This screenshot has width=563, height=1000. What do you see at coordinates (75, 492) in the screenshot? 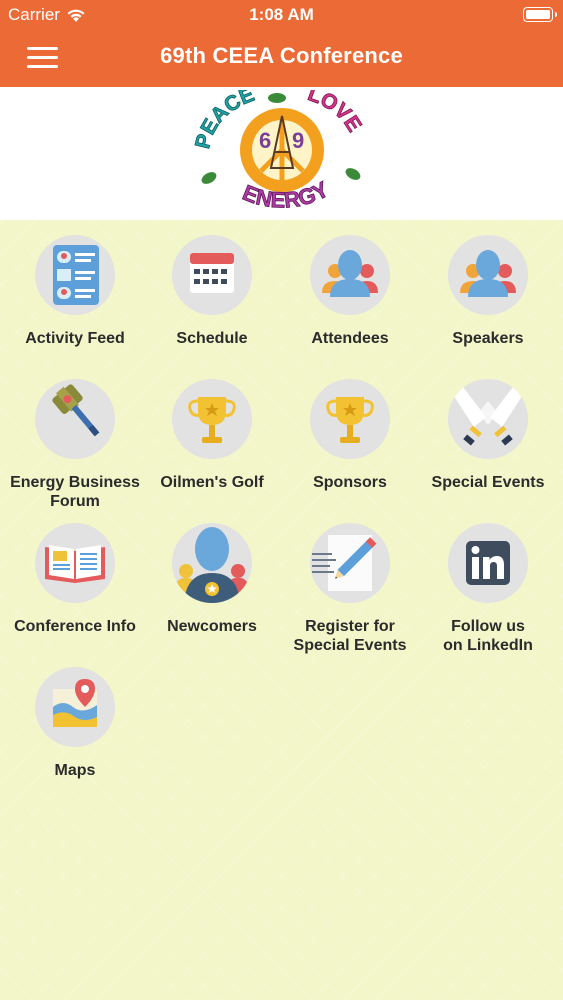
I see `tile-label: Energy Business Forum` at bounding box center [75, 492].